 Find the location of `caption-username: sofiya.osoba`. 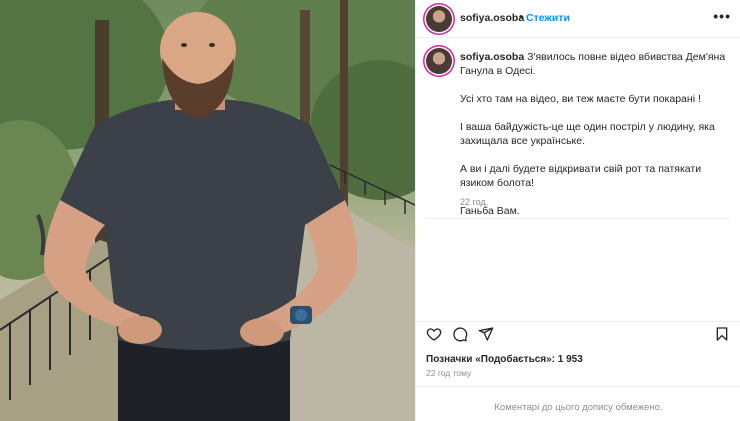

caption-username: sofiya.osoba is located at coordinates (492, 57).